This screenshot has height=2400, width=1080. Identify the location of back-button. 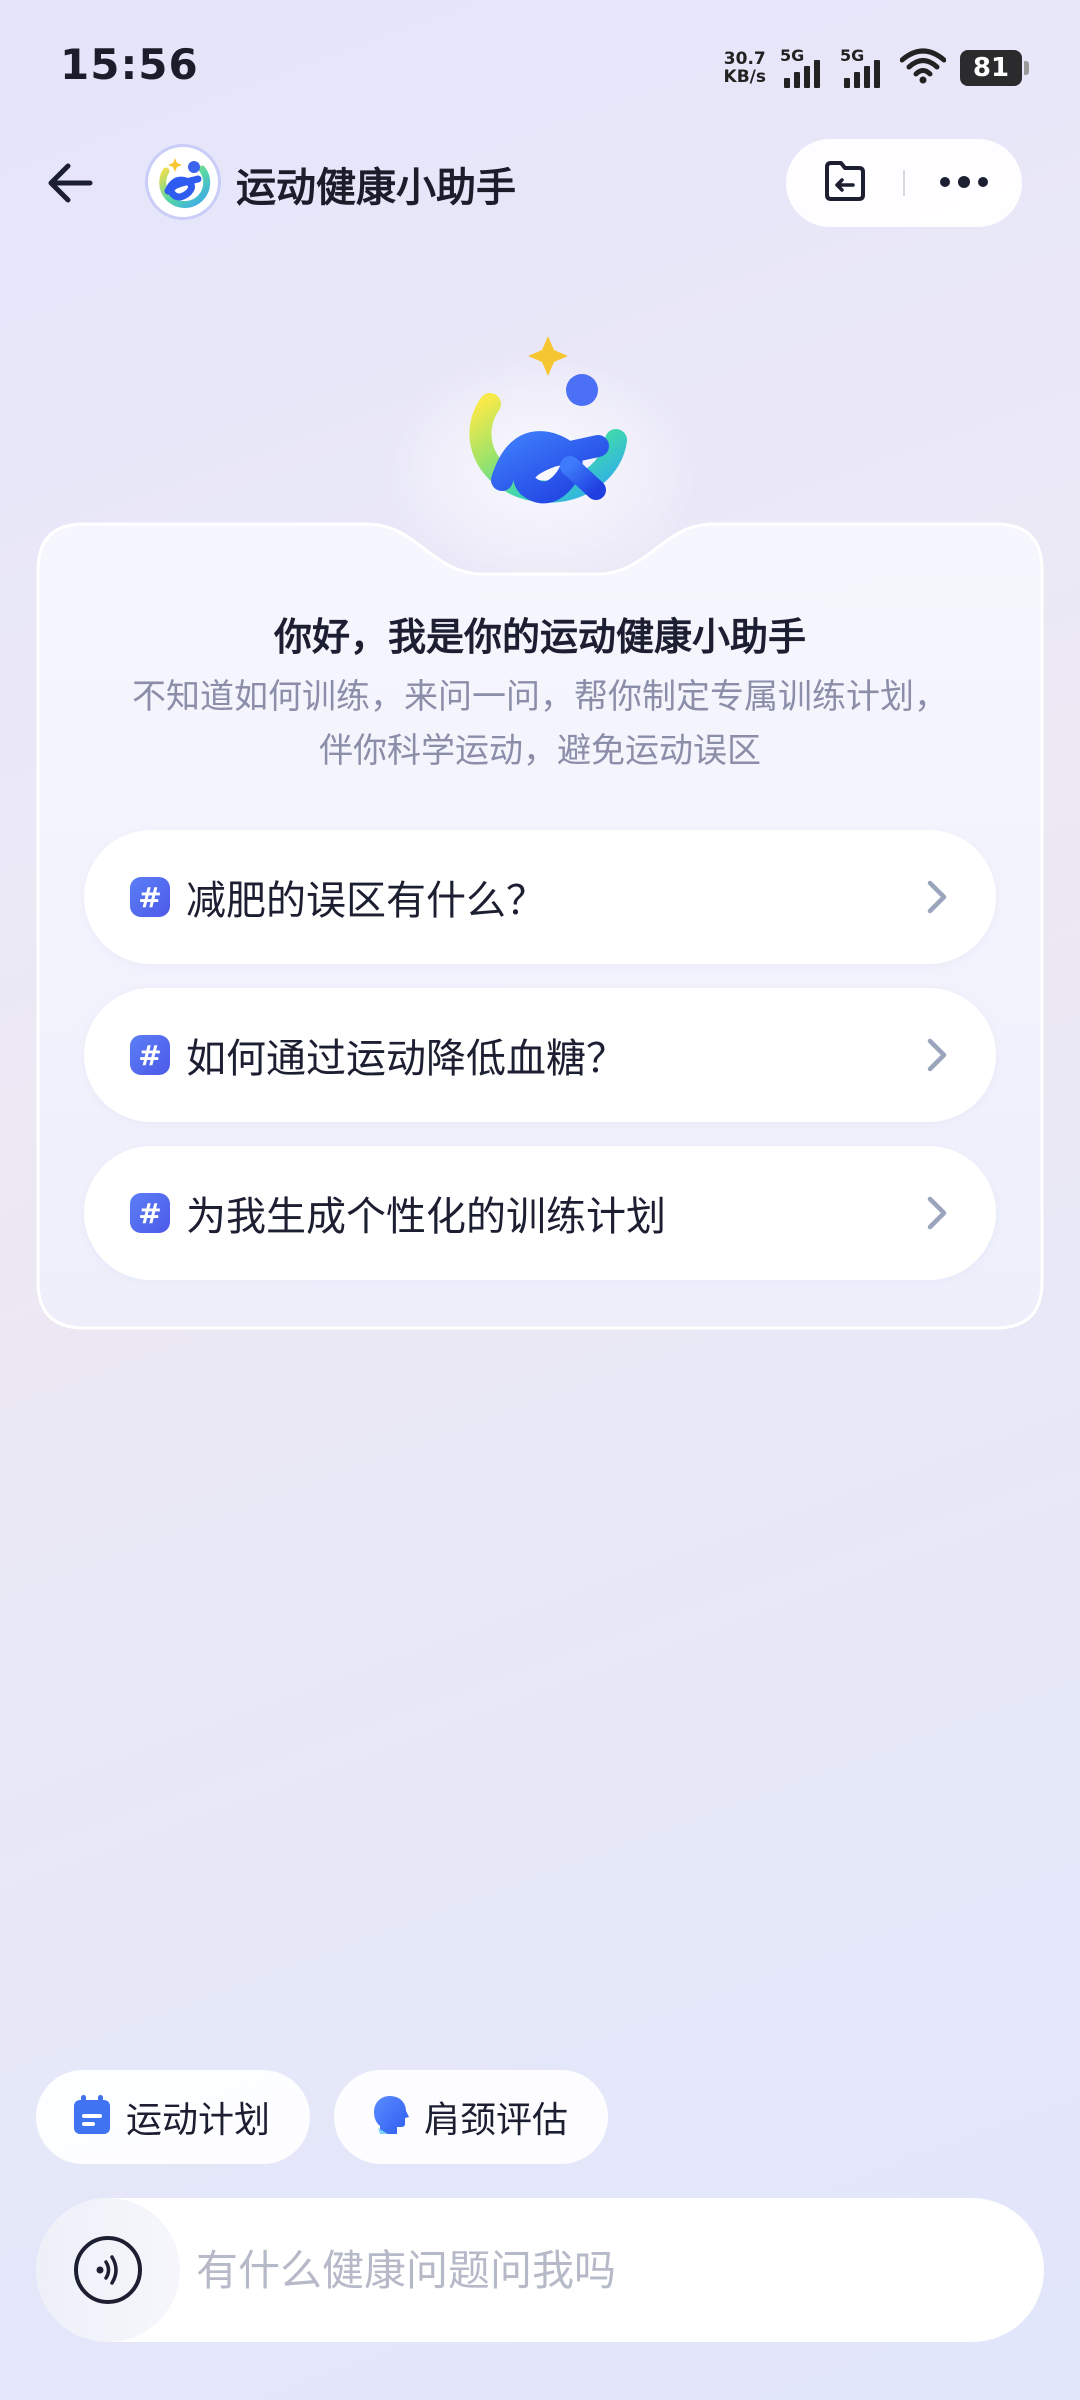
(70, 185).